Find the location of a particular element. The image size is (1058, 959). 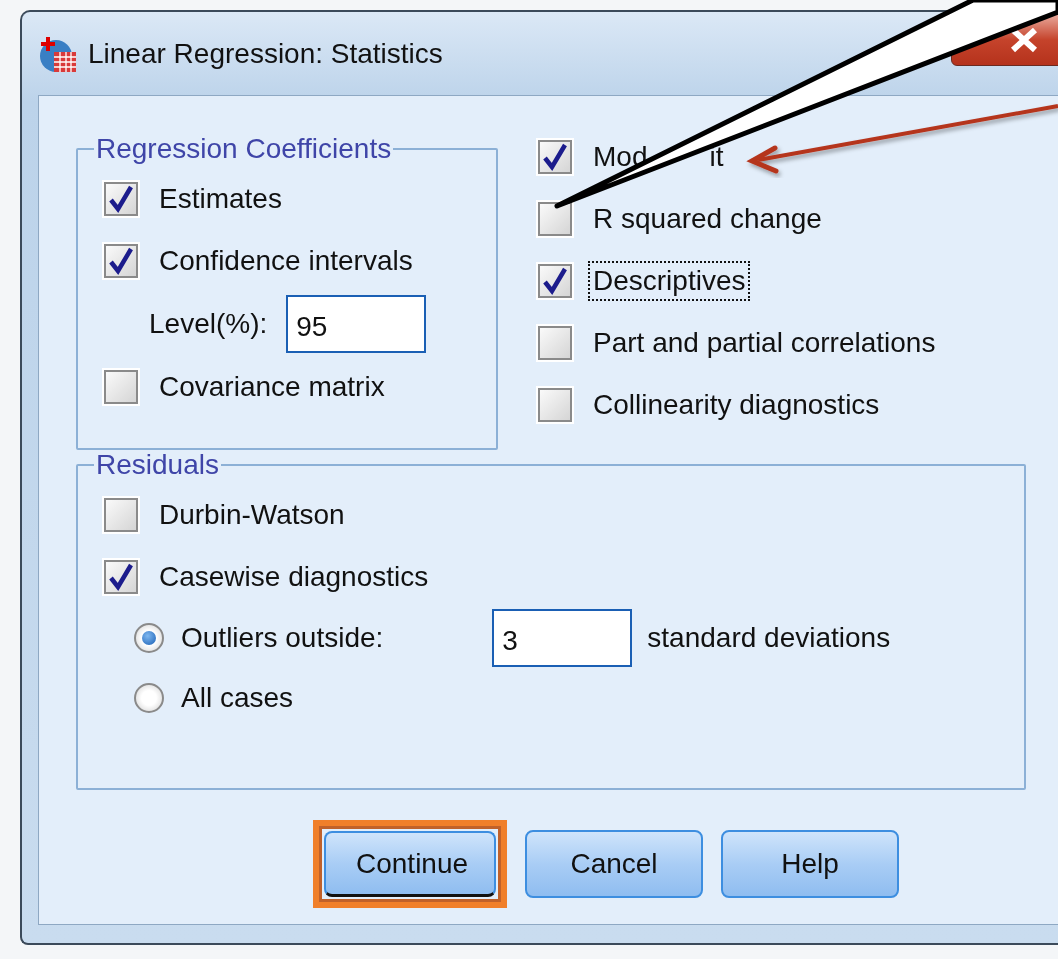

checkbox-label: Part and partial correlations is located at coordinates (764, 343).